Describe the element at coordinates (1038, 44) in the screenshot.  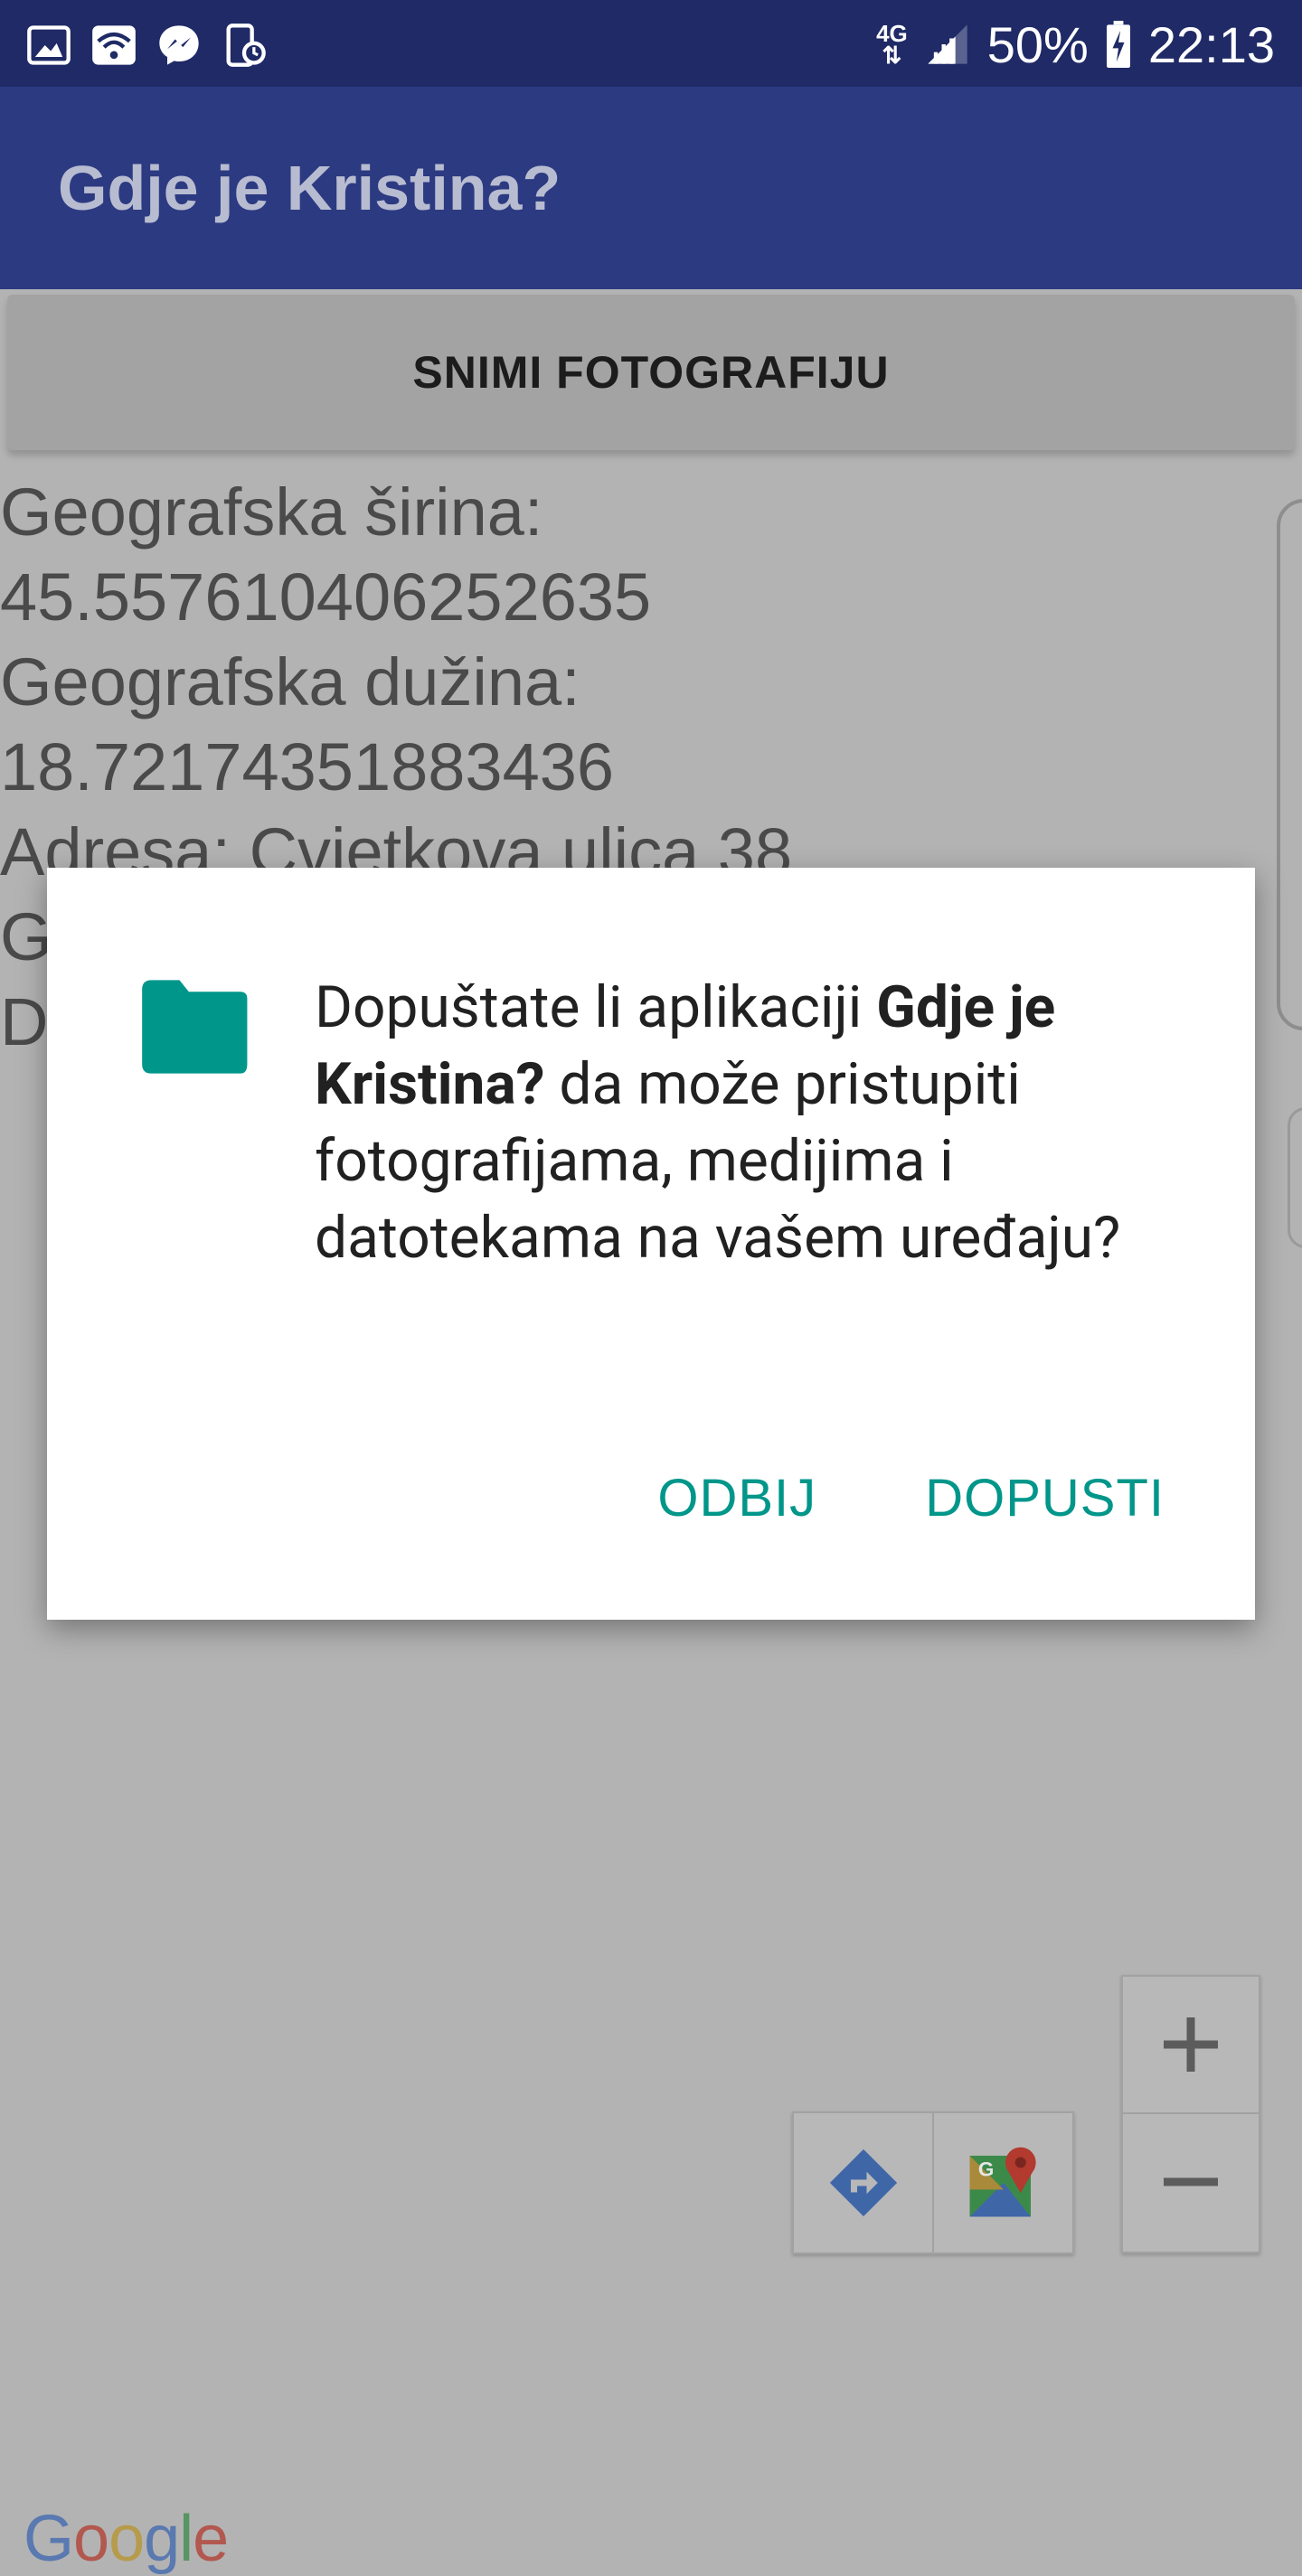
I see `battery-percentage: 50%` at that location.